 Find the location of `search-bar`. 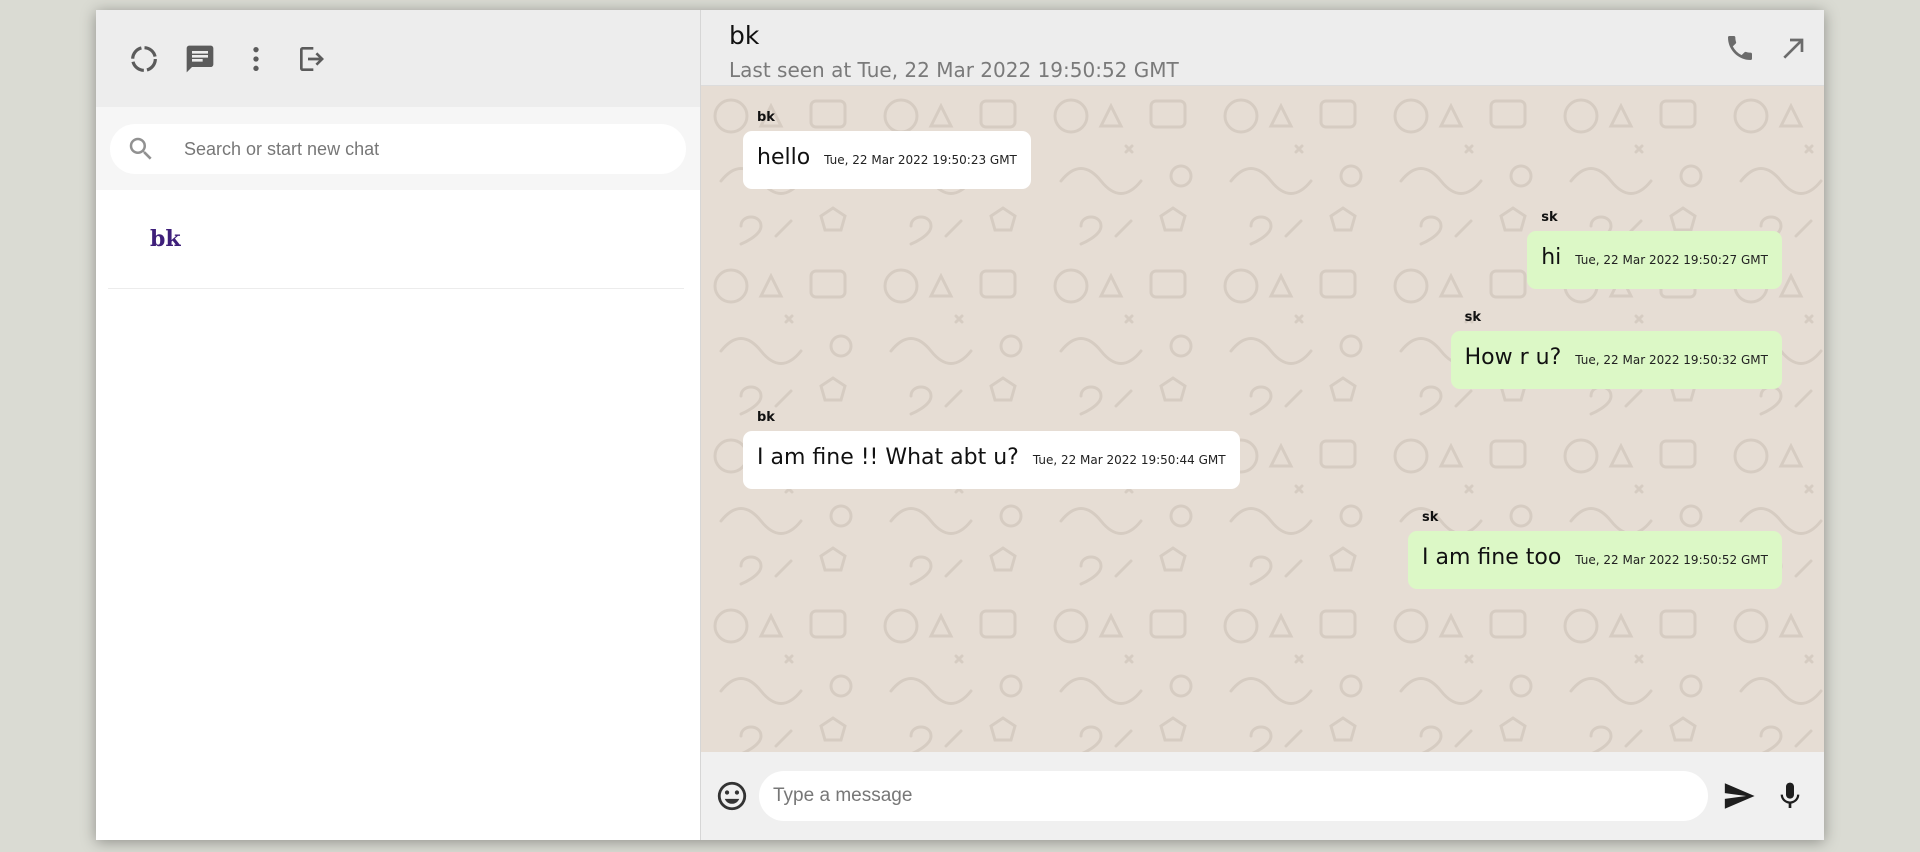

search-bar is located at coordinates (398, 148).